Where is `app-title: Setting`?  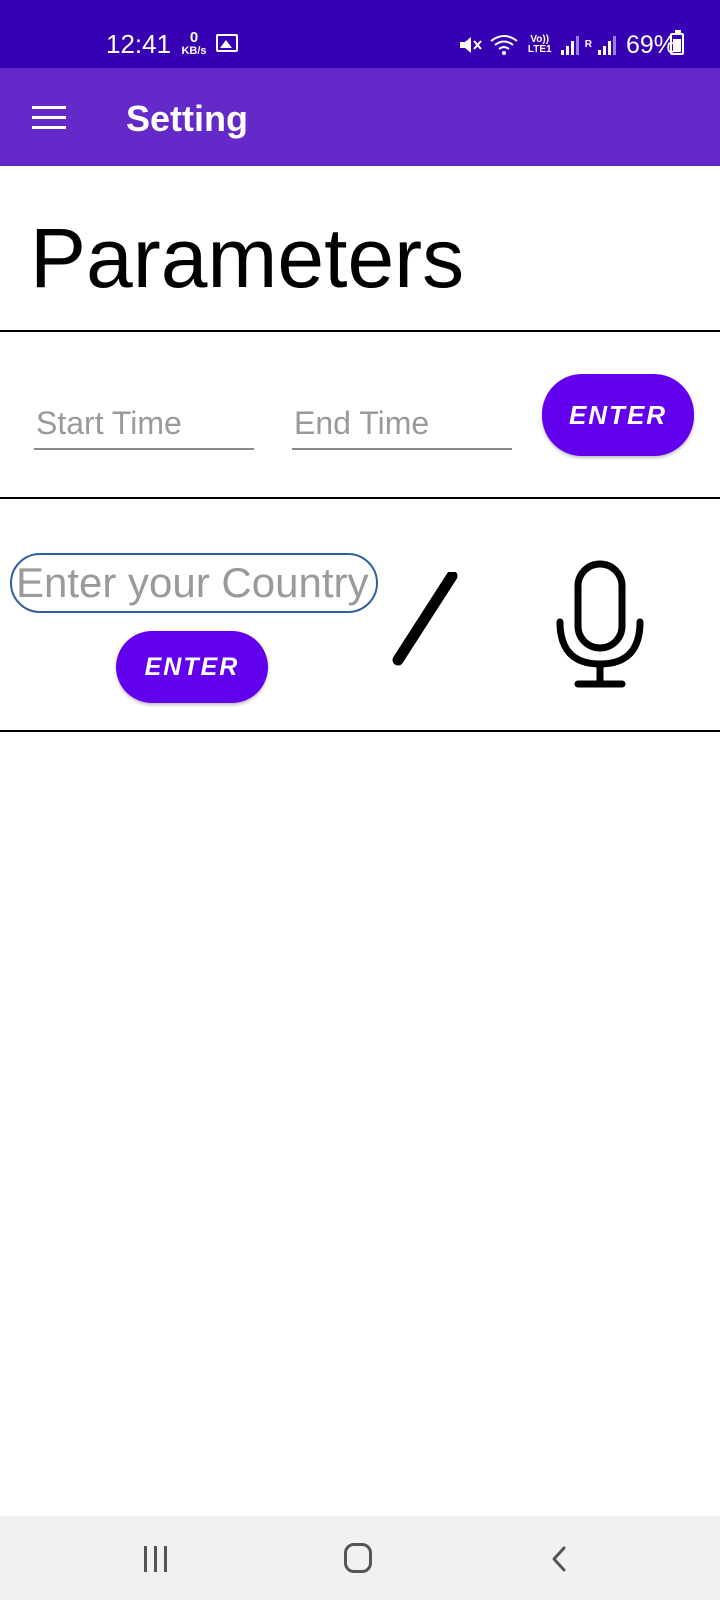 app-title: Setting is located at coordinates (187, 118).